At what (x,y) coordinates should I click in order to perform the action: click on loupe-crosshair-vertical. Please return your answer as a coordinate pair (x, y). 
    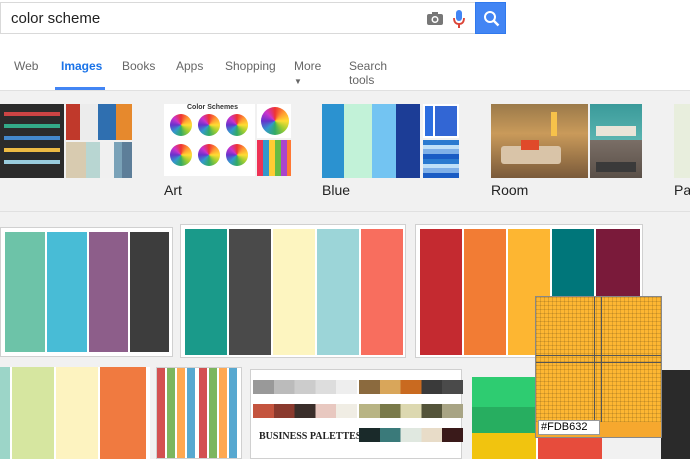
    Looking at the image, I should click on (598, 359).